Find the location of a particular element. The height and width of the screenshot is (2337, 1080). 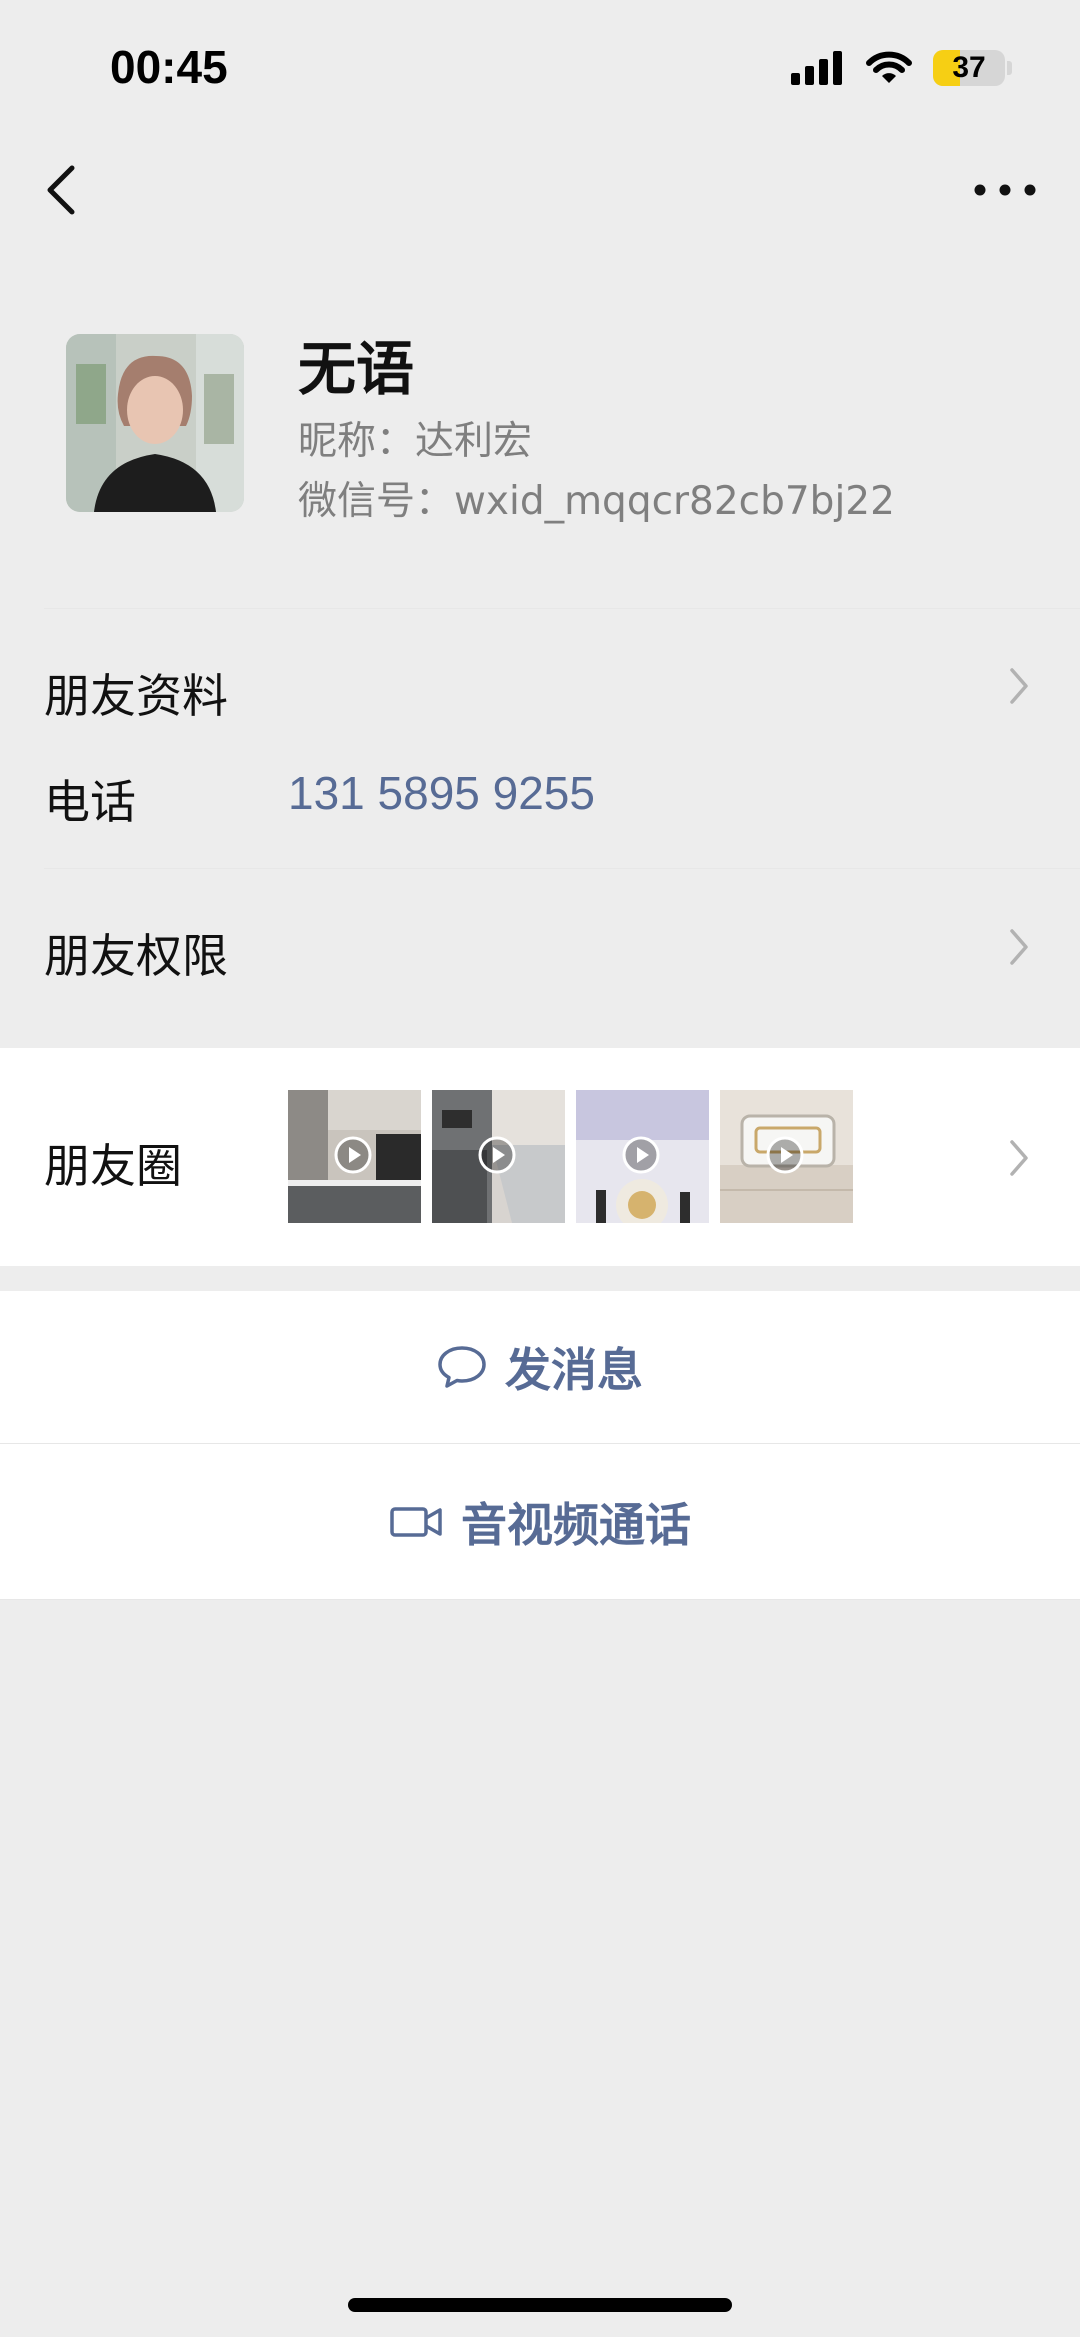

moments-label: 朋友圈 is located at coordinates (113, 1166).